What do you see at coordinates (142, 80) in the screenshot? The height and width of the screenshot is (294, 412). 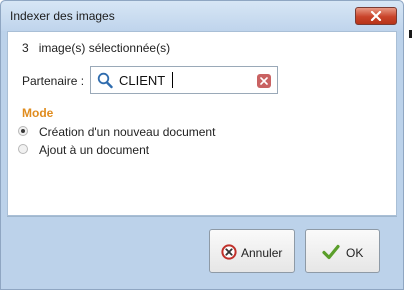 I see `partner-value: CLIENT` at bounding box center [142, 80].